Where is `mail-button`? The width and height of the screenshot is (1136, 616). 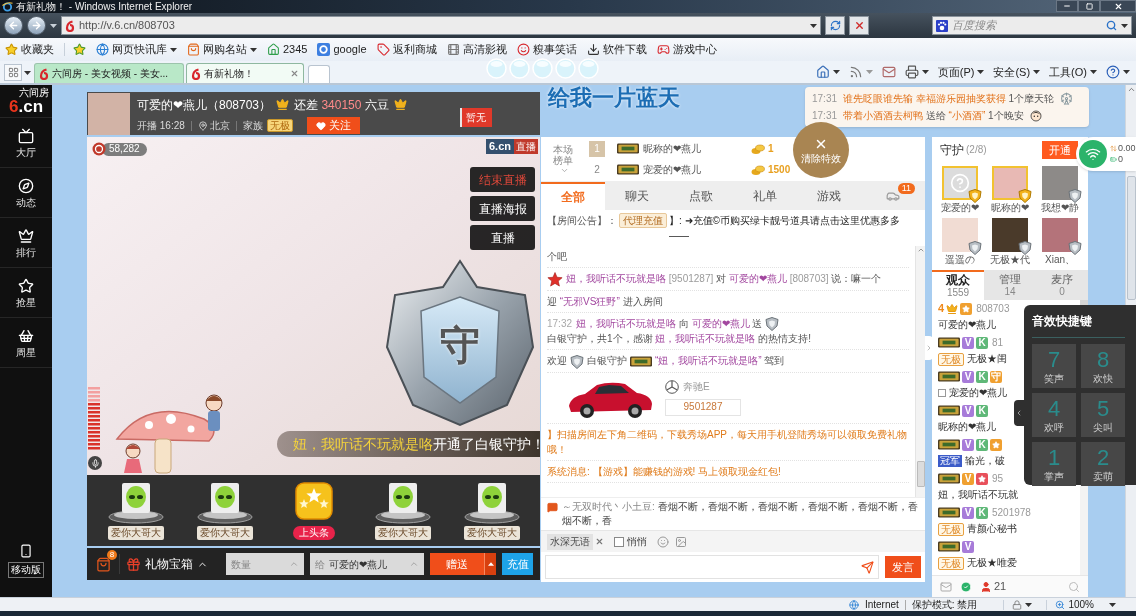 mail-button is located at coordinates (888, 72).